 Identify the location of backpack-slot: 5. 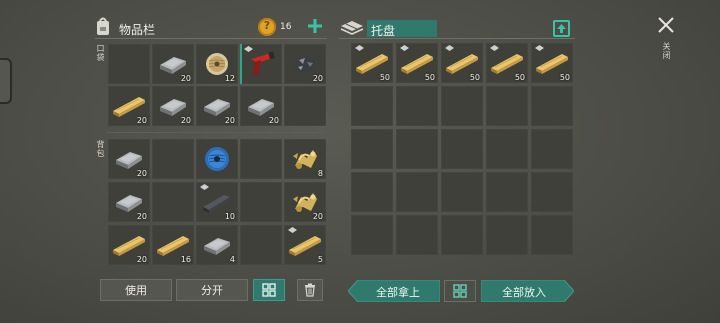
(305, 245).